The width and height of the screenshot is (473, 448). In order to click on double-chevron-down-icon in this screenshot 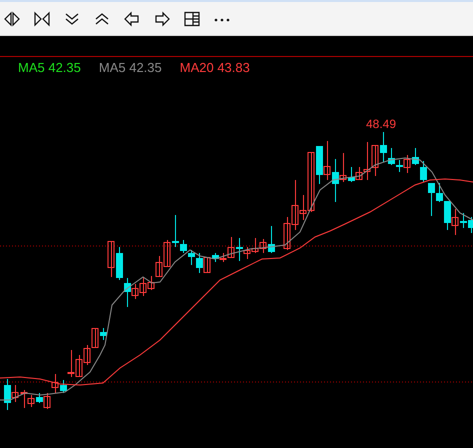, I will do `click(72, 18)`.